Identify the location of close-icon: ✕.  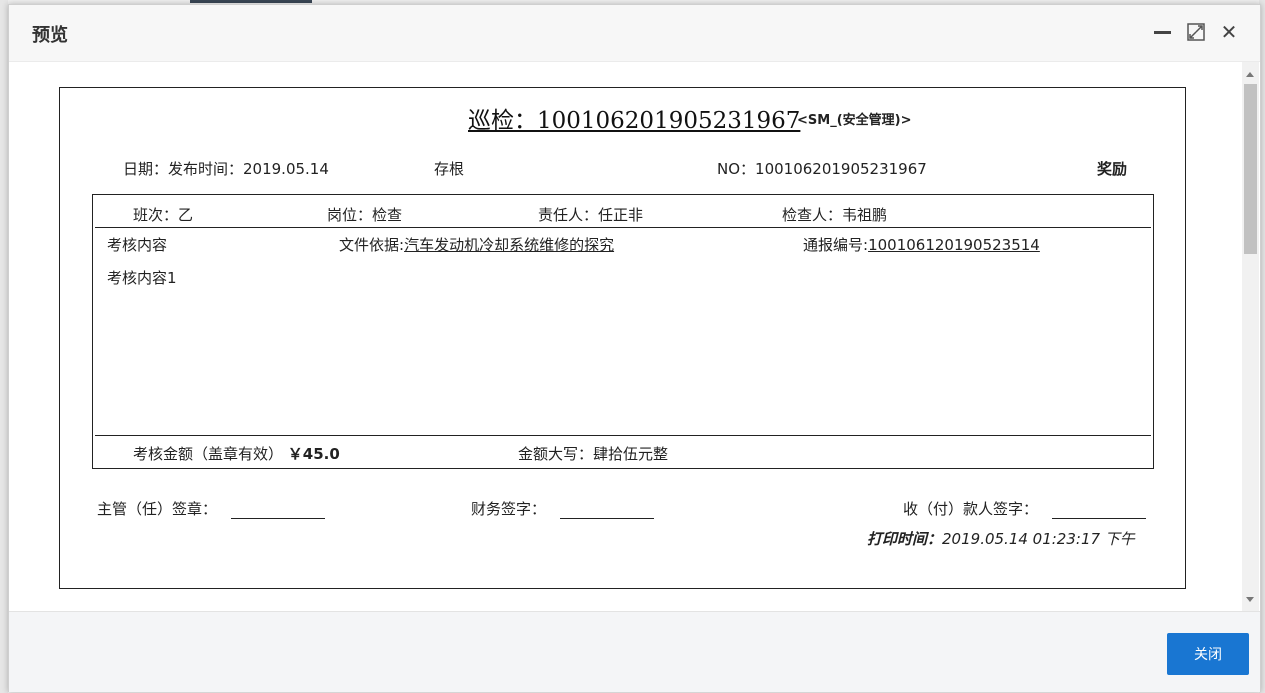
(1229, 32).